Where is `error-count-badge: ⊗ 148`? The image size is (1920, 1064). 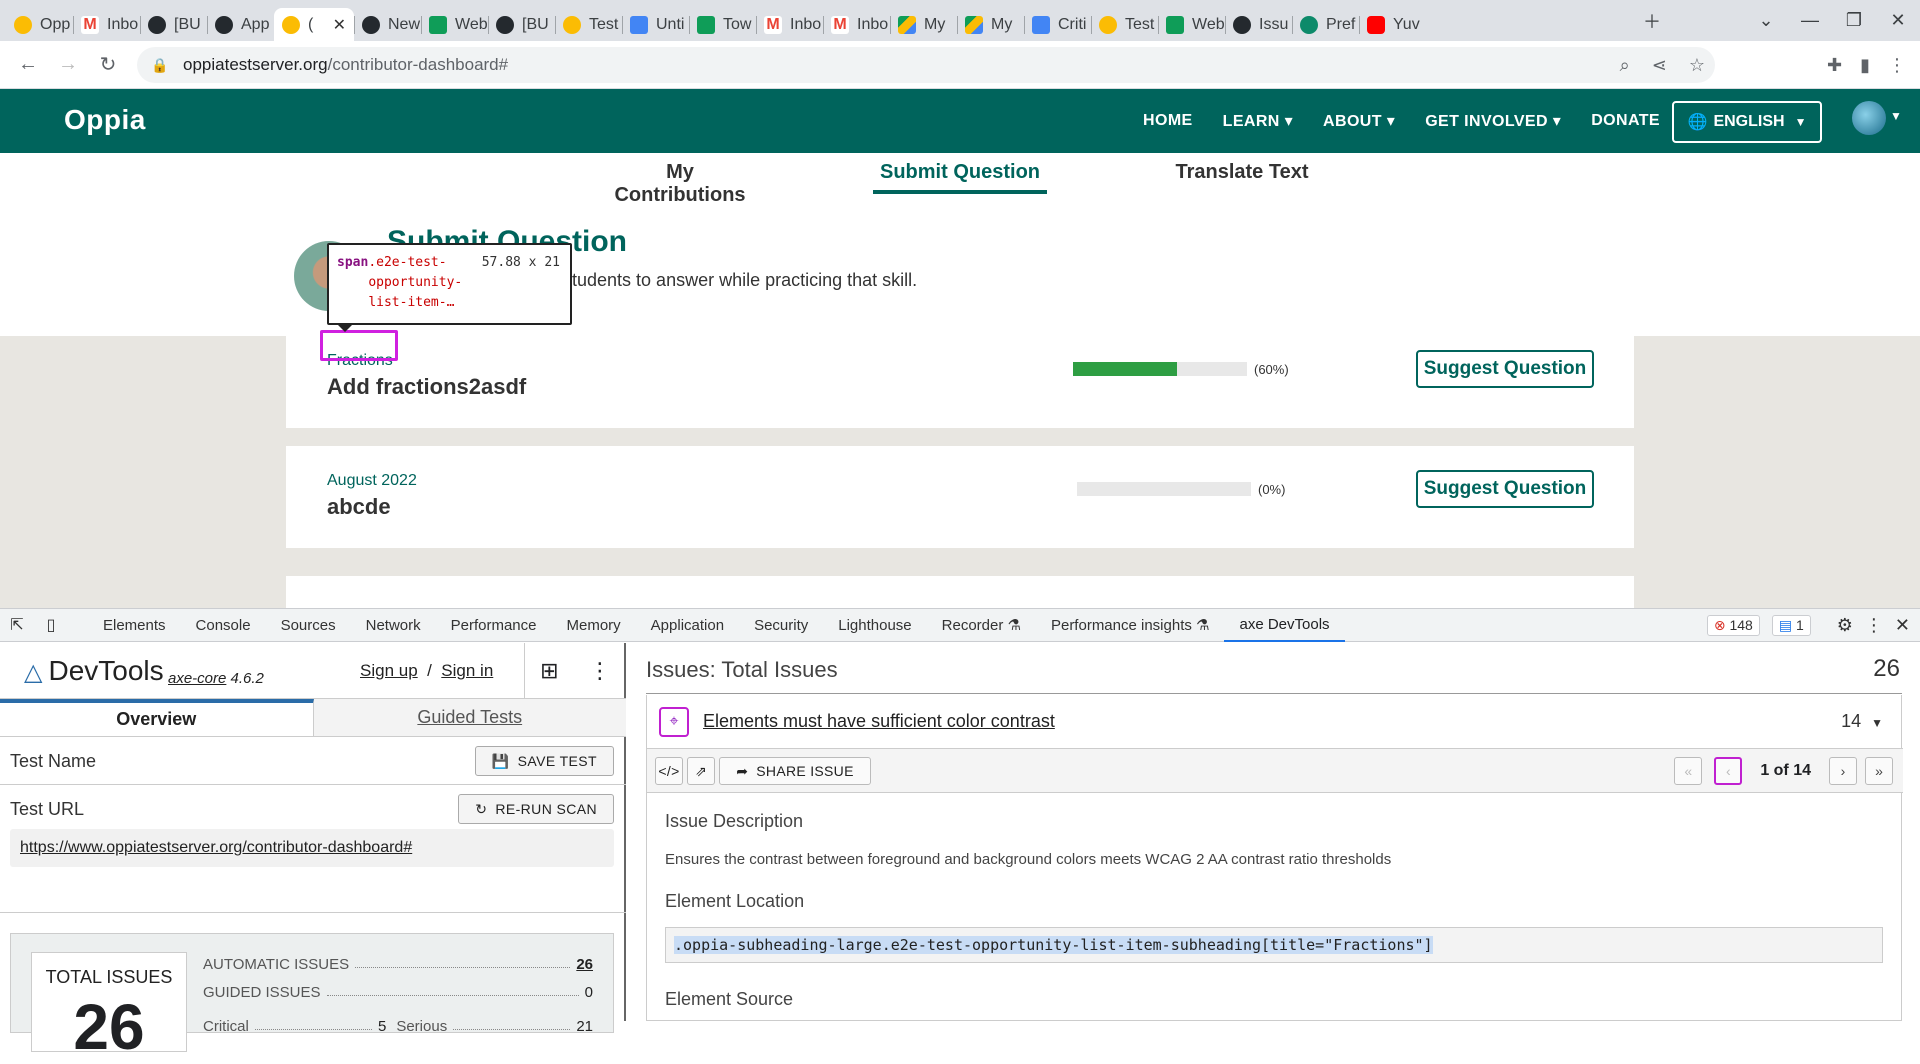
error-count-badge: ⊗ 148 is located at coordinates (1733, 625).